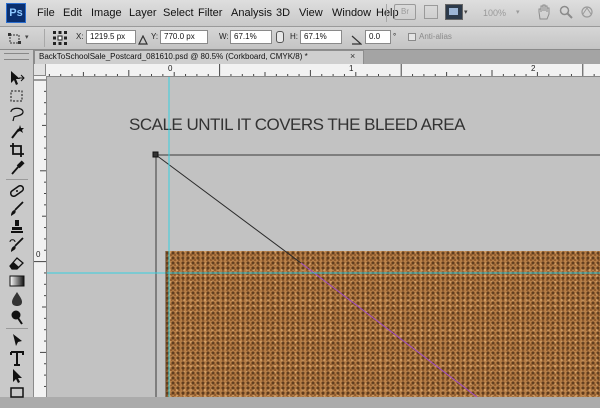 The height and width of the screenshot is (408, 600). What do you see at coordinates (389, 329) in the screenshot?
I see `transform-diagonal-over-layer` at bounding box center [389, 329].